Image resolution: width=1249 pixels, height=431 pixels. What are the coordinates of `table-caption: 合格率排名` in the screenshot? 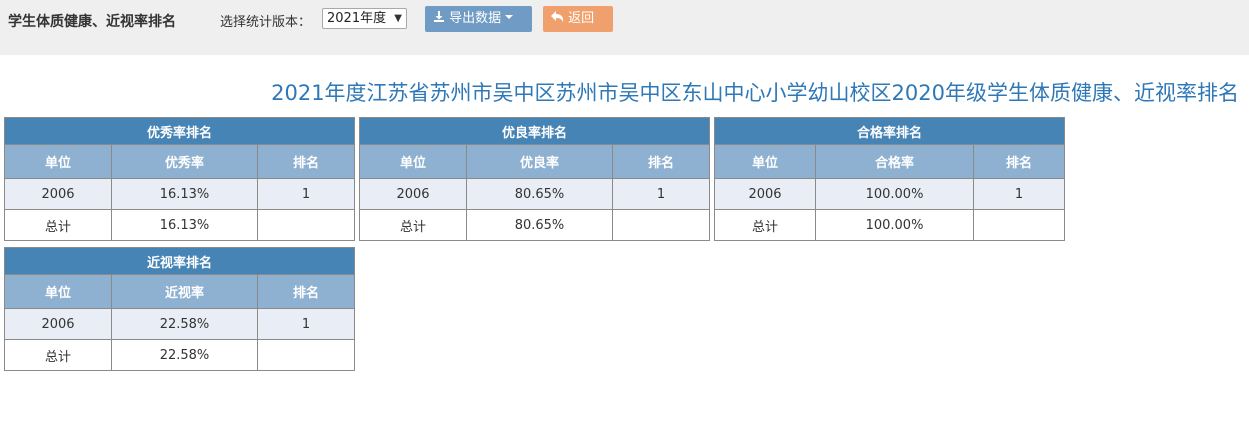 It's located at (889, 131).